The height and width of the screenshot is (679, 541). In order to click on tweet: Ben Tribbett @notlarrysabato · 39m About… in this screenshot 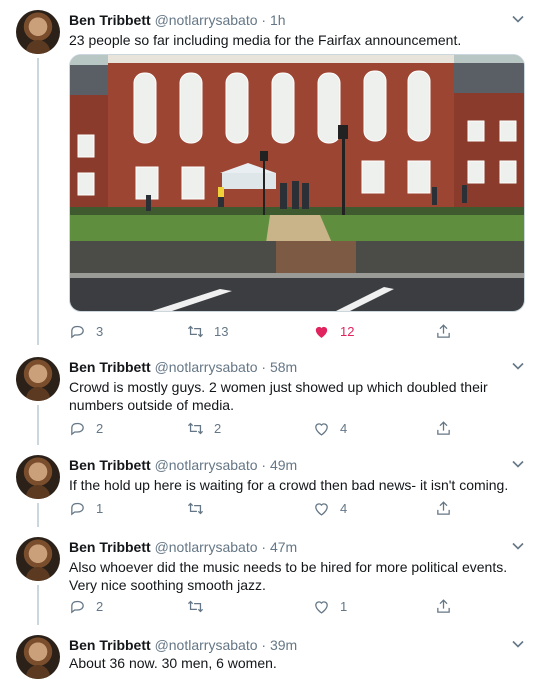, I will do `click(270, 652)`.